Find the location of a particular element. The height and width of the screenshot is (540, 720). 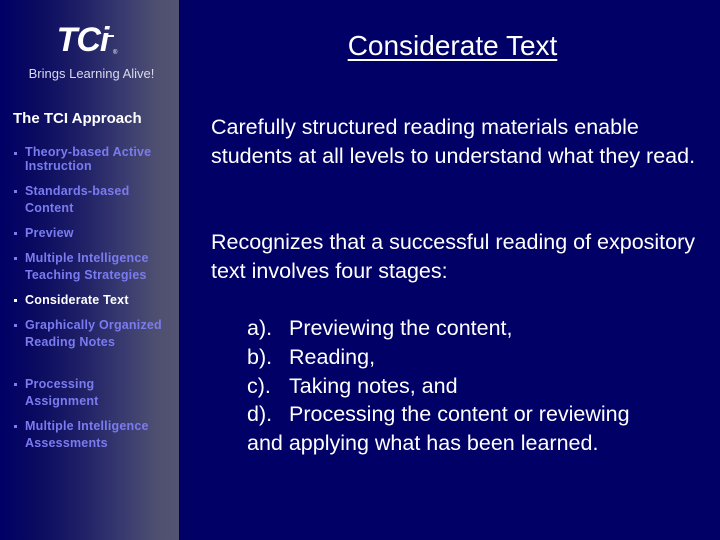

logo-text: TCi is located at coordinates (83, 40).